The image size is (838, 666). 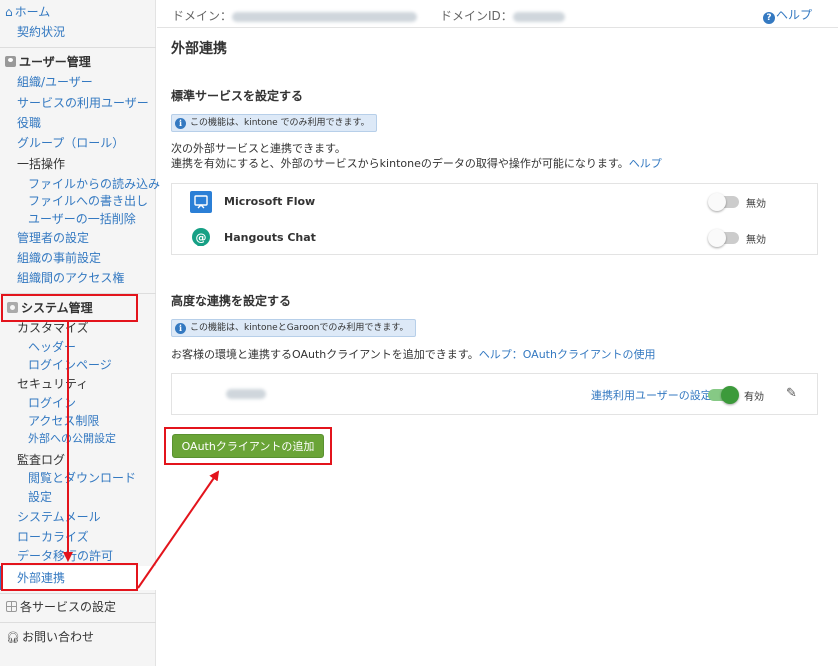 I want to click on hangouts-chat-toggle, so click(x=723, y=238).